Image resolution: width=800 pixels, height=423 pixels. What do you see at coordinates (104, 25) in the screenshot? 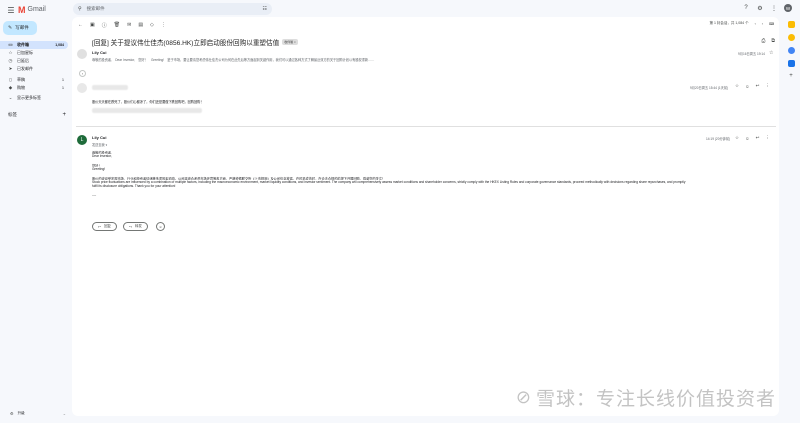
I see `report-spam-icon: ⓘ` at bounding box center [104, 25].